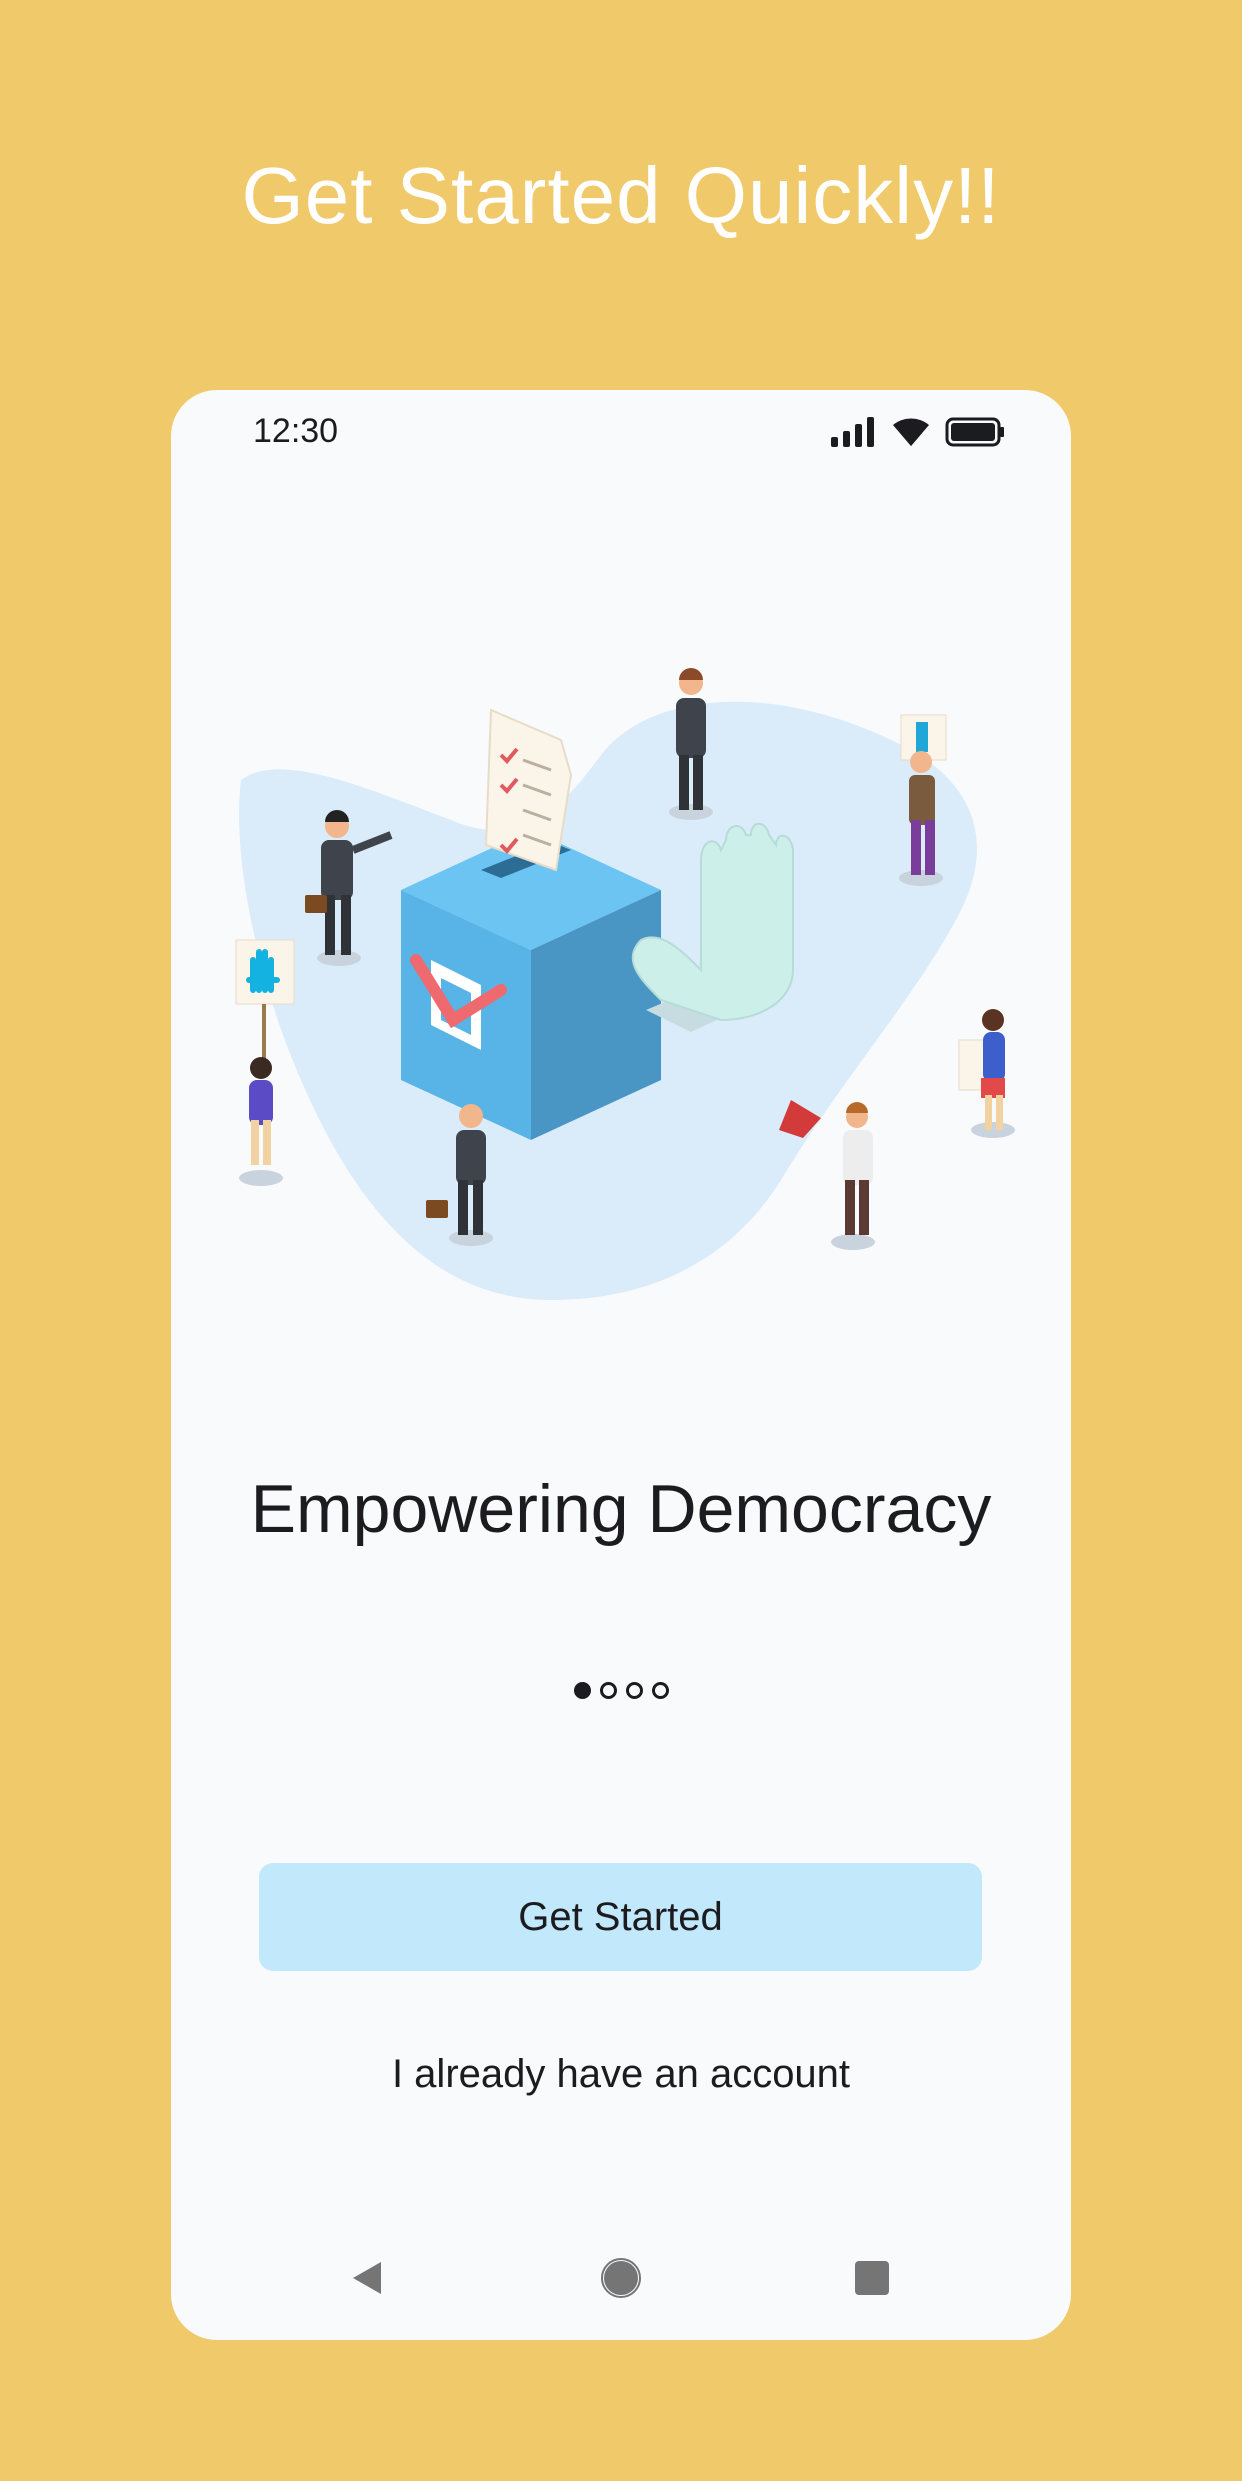 The height and width of the screenshot is (2481, 1242). I want to click on ballot-paper, so click(528, 790).